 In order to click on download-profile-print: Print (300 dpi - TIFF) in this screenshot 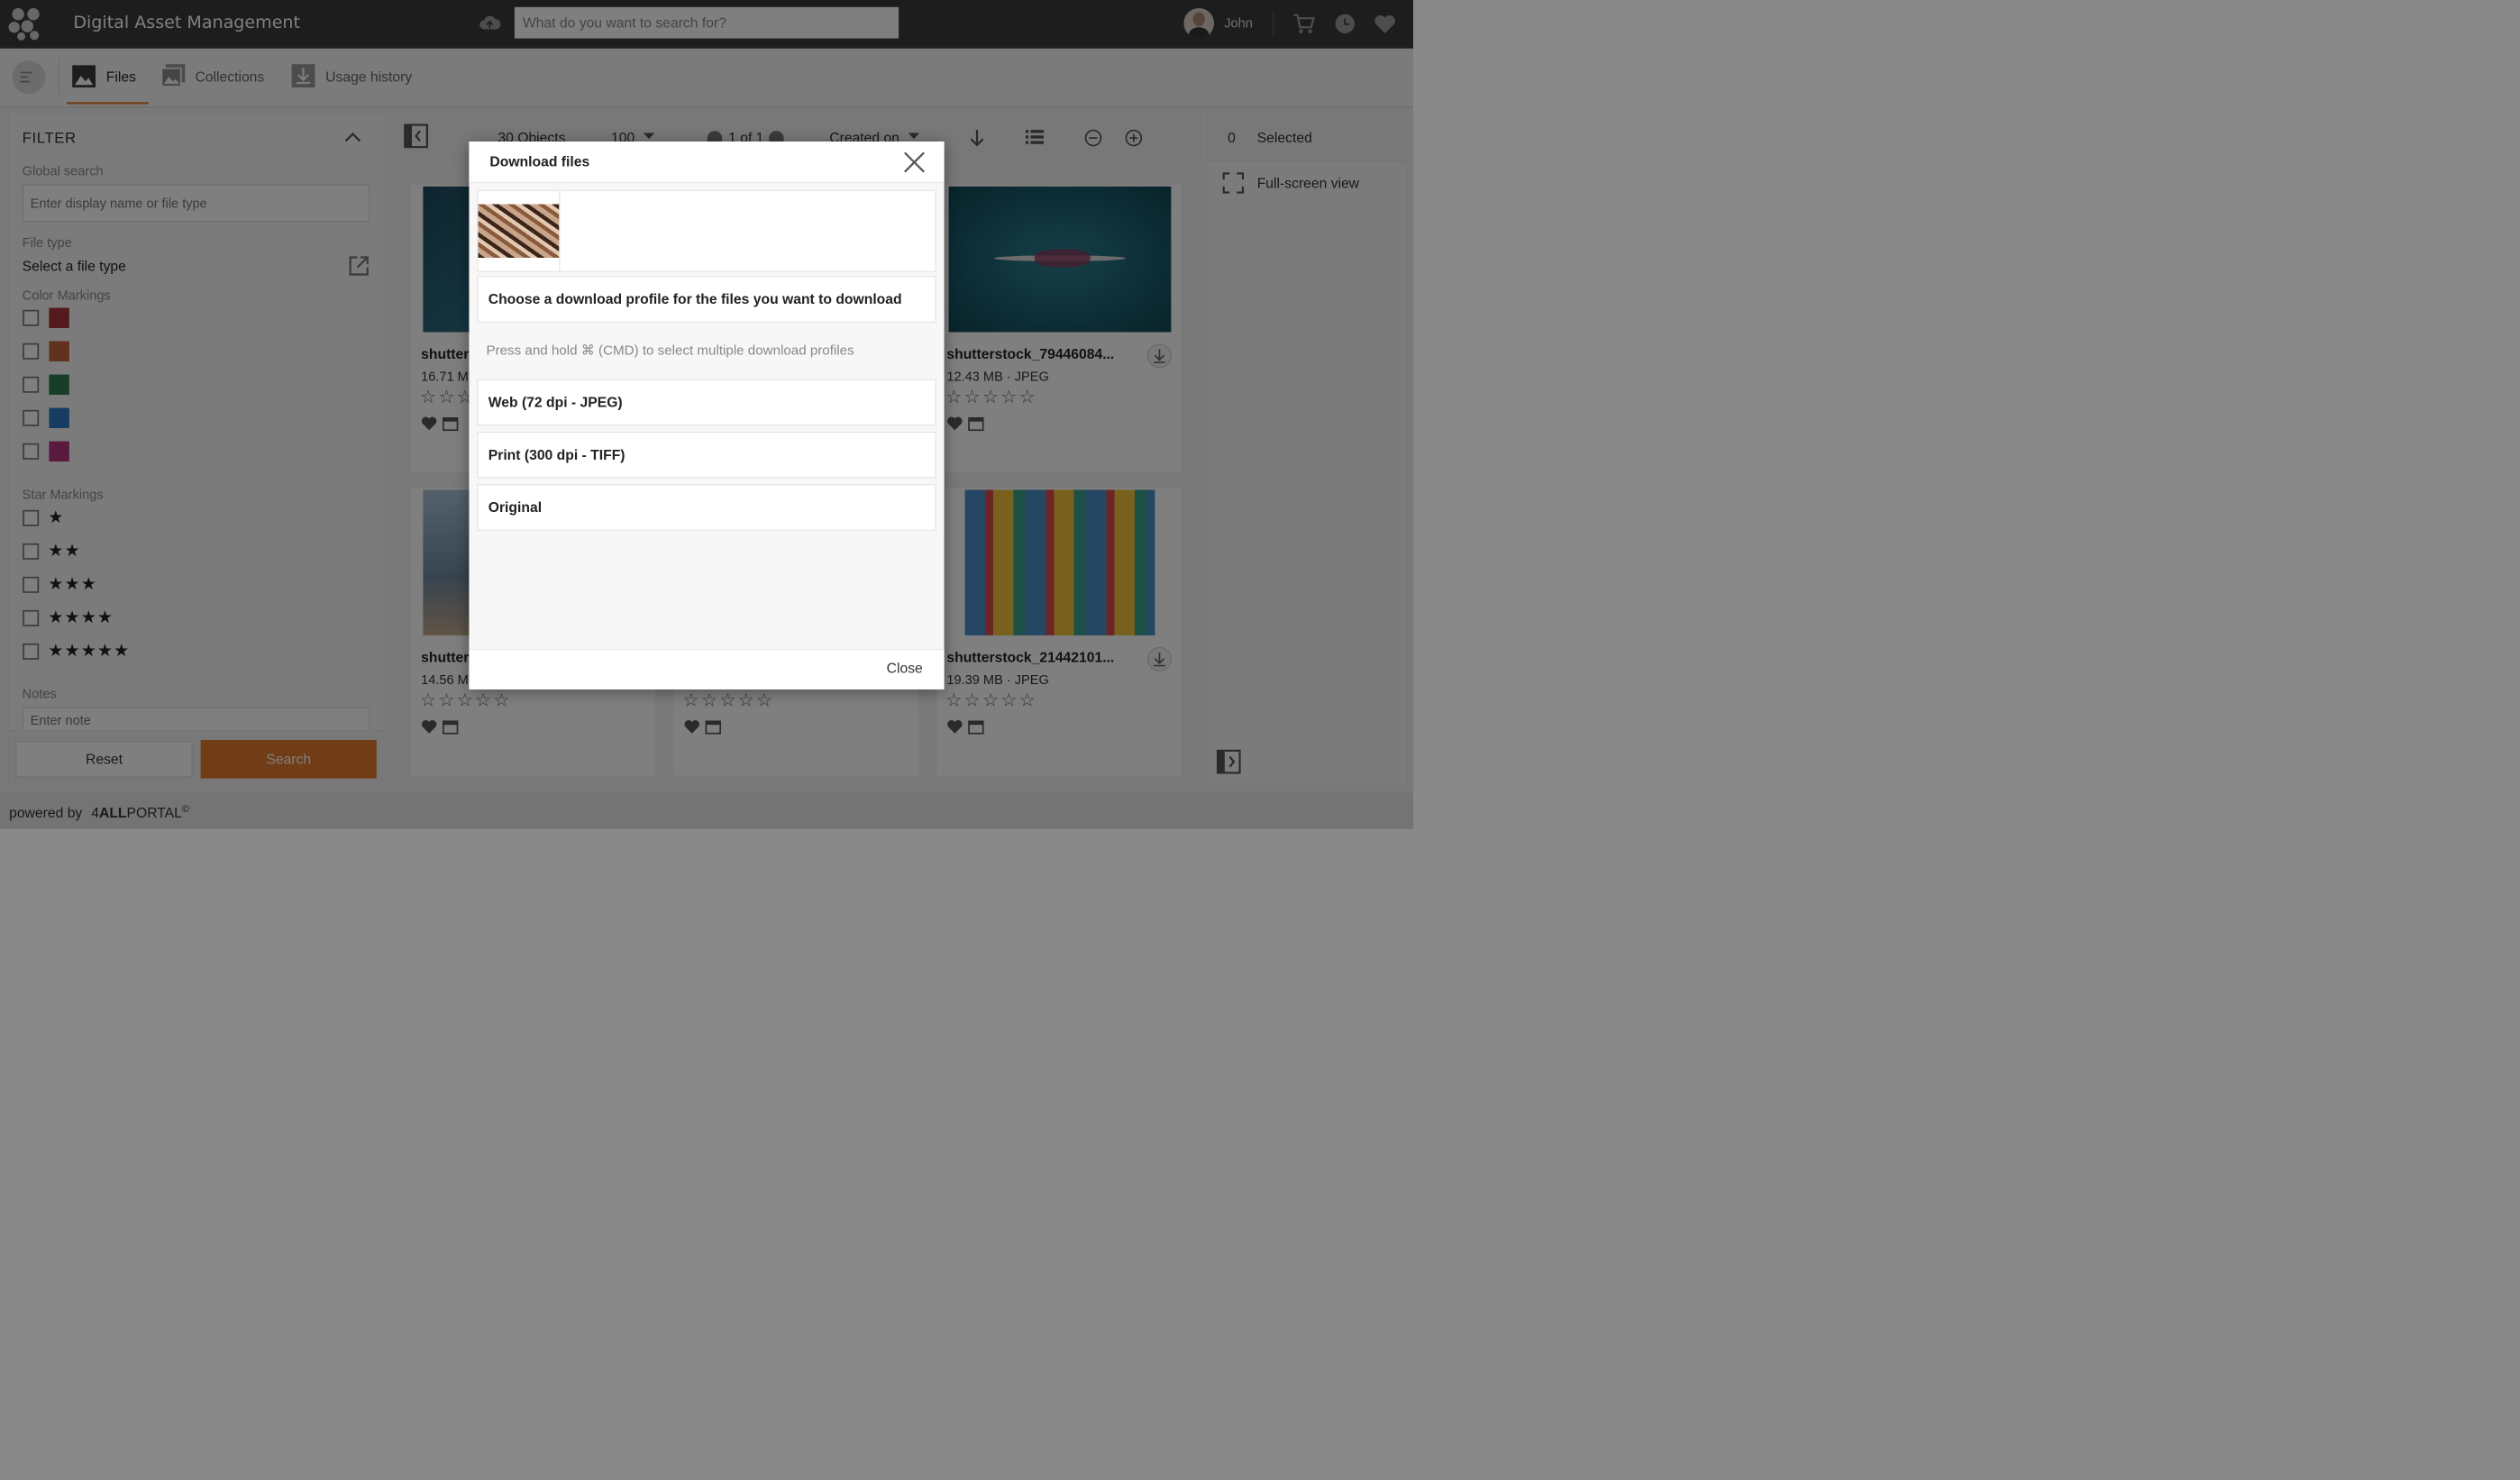, I will do `click(707, 455)`.